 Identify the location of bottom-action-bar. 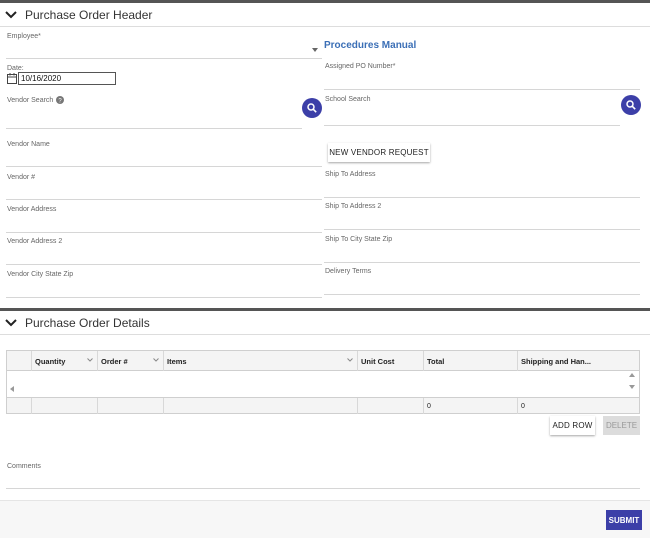
(325, 519).